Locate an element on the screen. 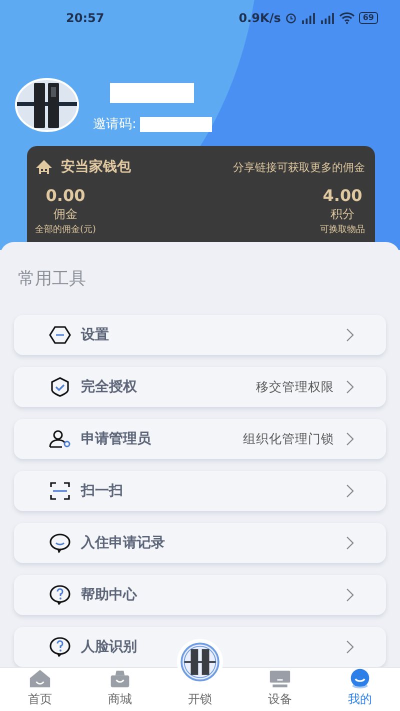 Image resolution: width=400 pixels, height=711 pixels. menu-item: 人脸识别 is located at coordinates (200, 647).